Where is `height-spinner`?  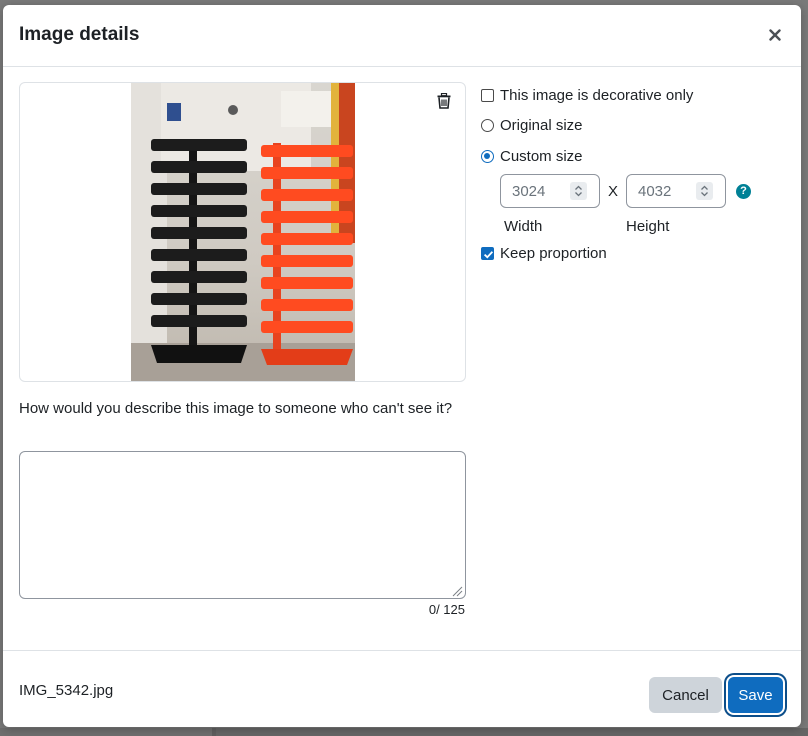 height-spinner is located at coordinates (704, 191).